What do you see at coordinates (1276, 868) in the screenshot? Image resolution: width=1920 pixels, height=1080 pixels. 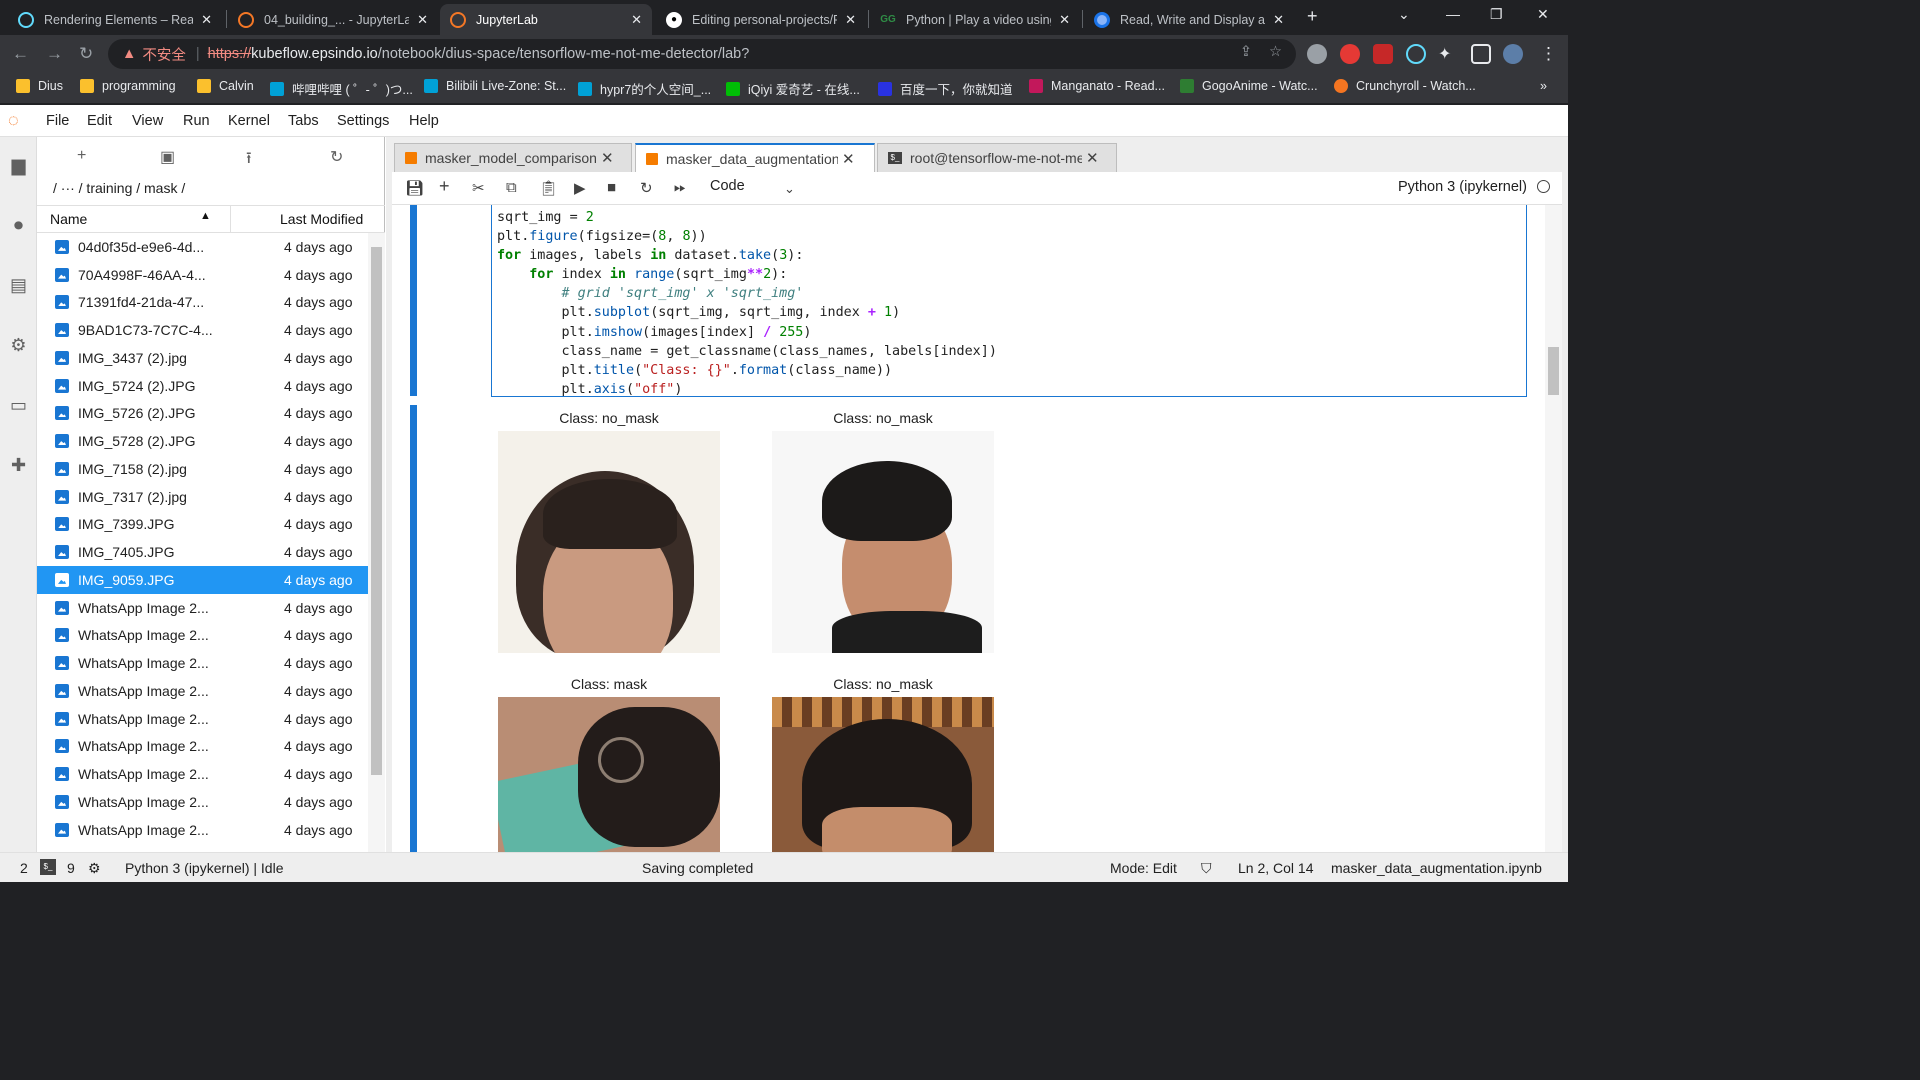 I see `cursor-position: Ln 2, Col 14` at bounding box center [1276, 868].